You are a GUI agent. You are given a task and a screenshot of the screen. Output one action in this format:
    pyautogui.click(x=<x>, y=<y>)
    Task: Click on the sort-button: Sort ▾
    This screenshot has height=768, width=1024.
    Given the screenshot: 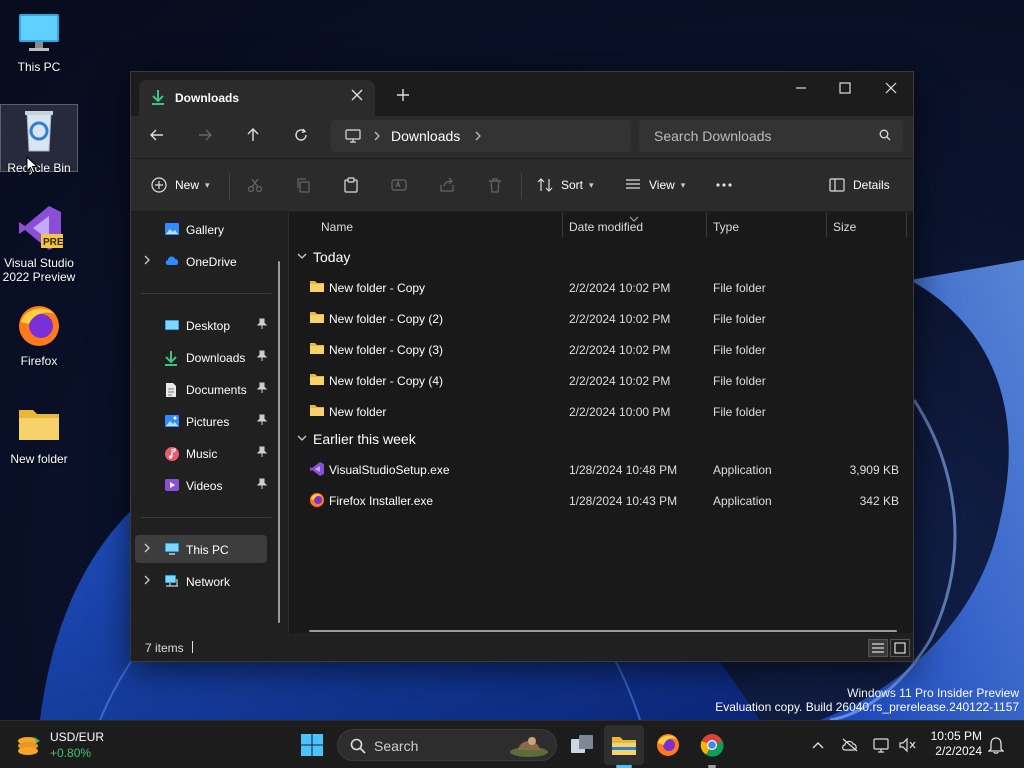 What is the action you would take?
    pyautogui.click(x=565, y=185)
    